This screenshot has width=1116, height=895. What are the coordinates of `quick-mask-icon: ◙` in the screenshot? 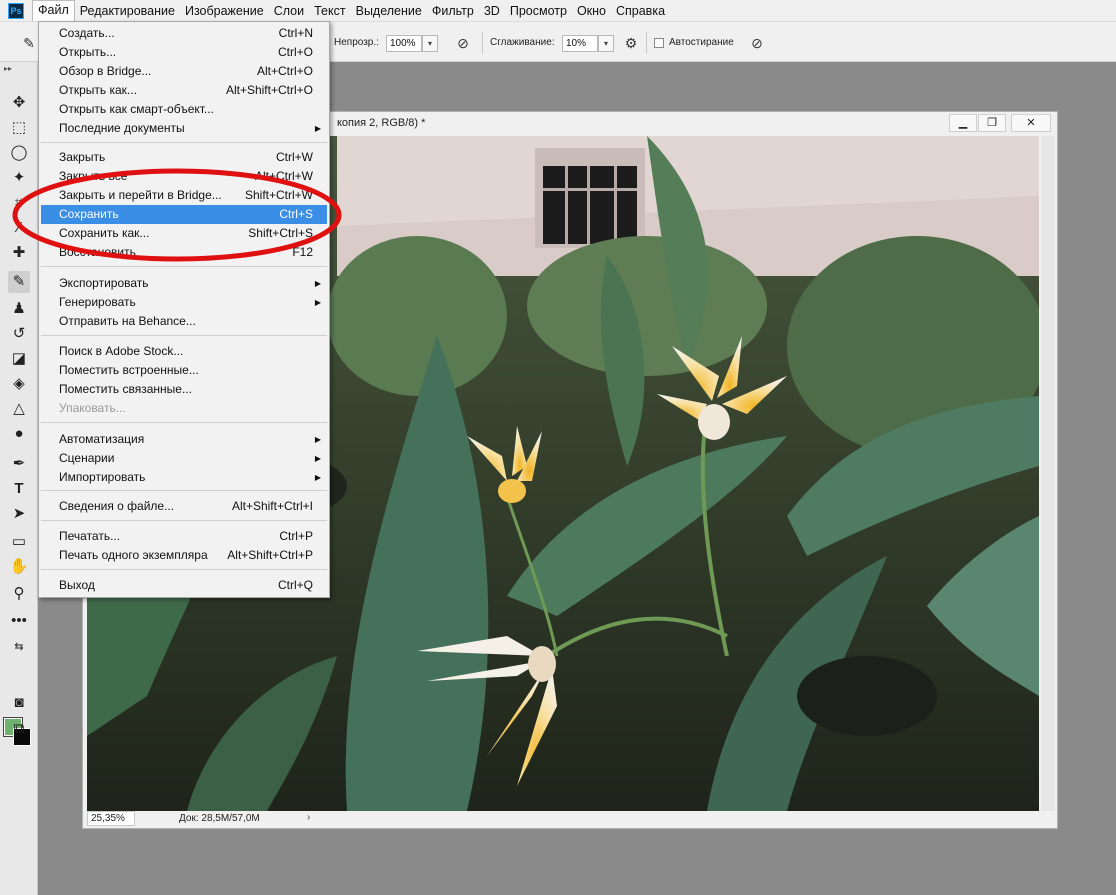 It's located at (19, 703).